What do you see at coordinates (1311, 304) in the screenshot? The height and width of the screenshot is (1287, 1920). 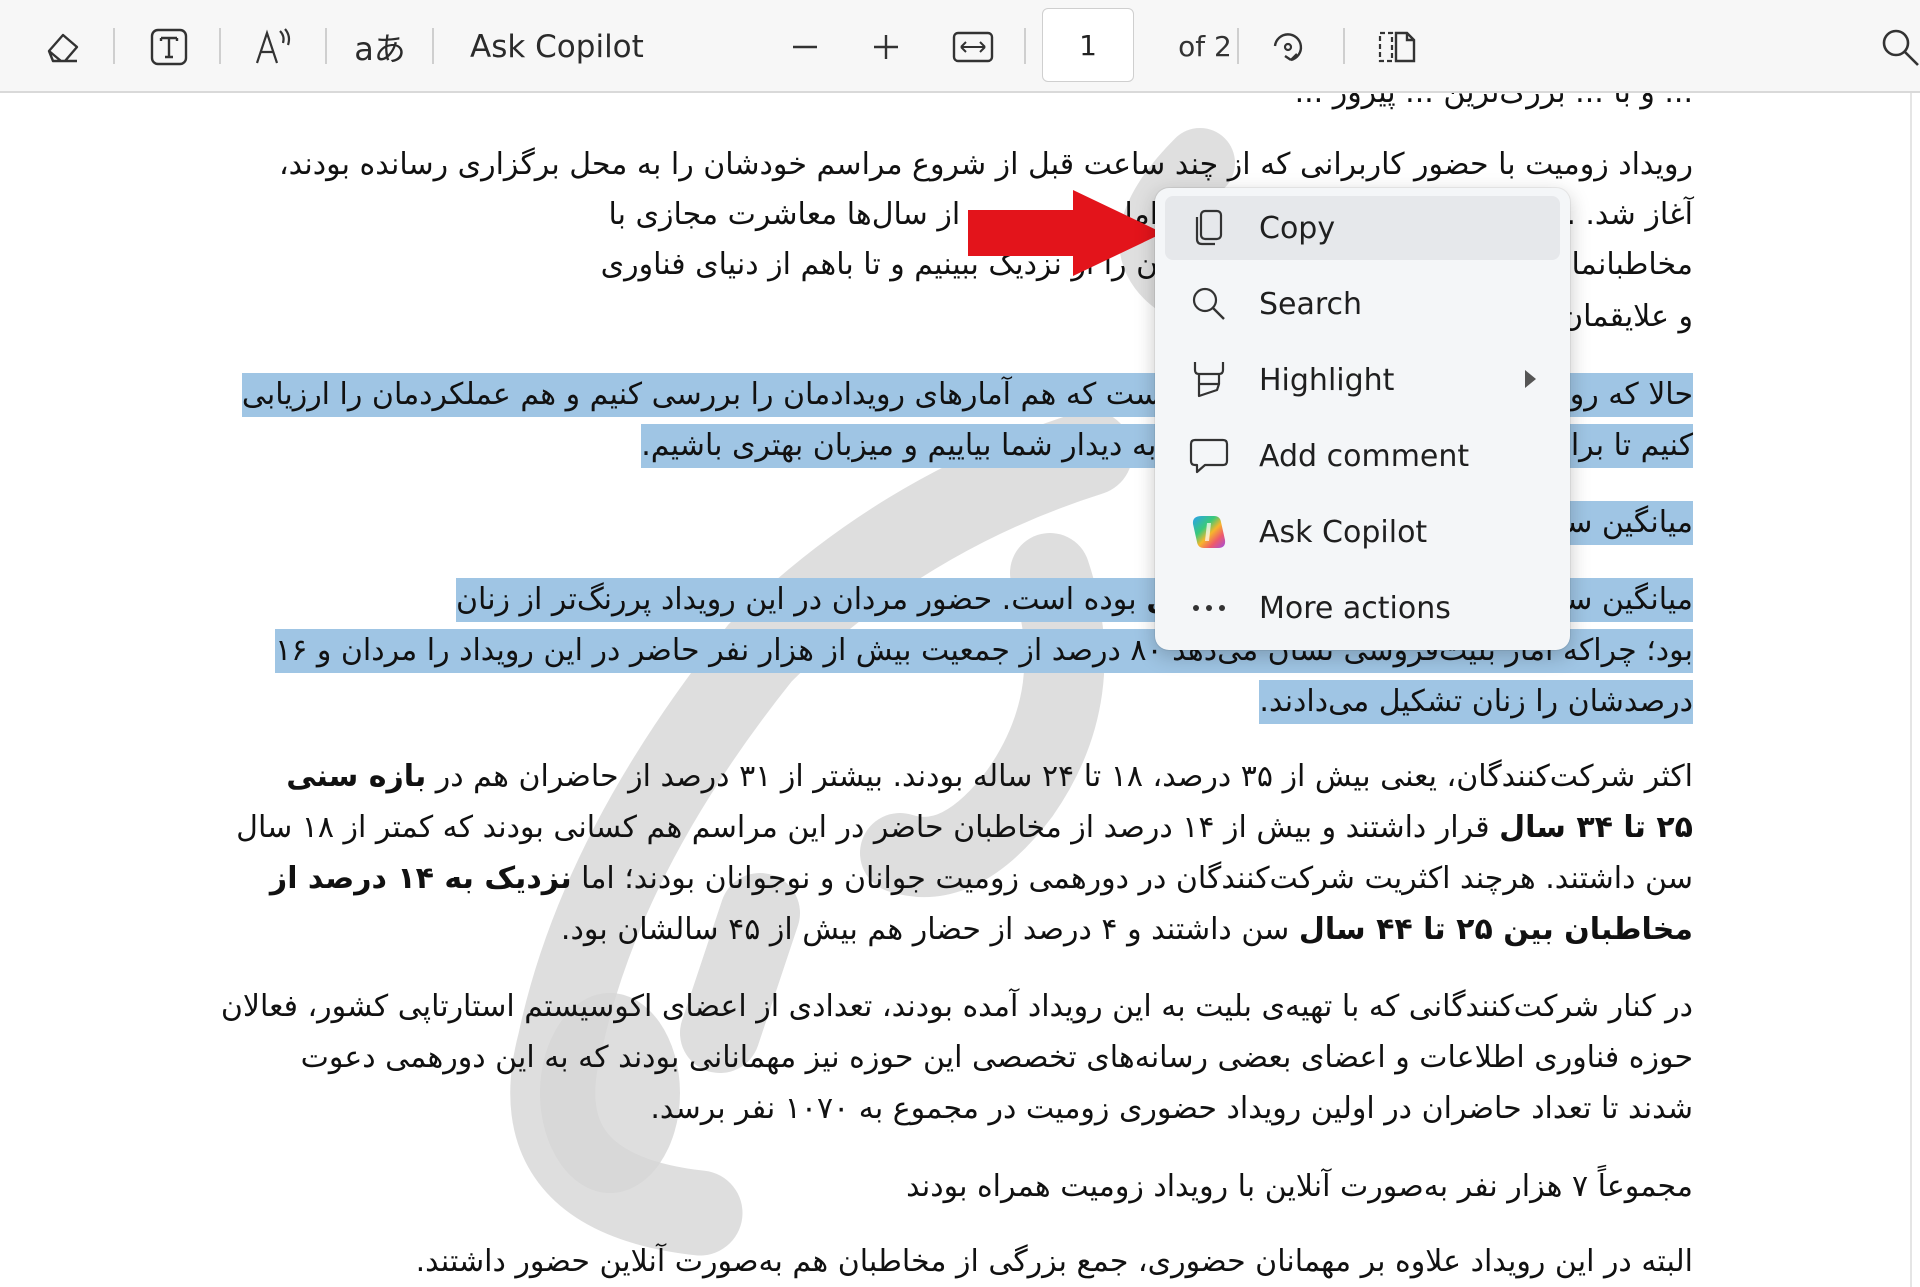 I see `menu-label: Search` at bounding box center [1311, 304].